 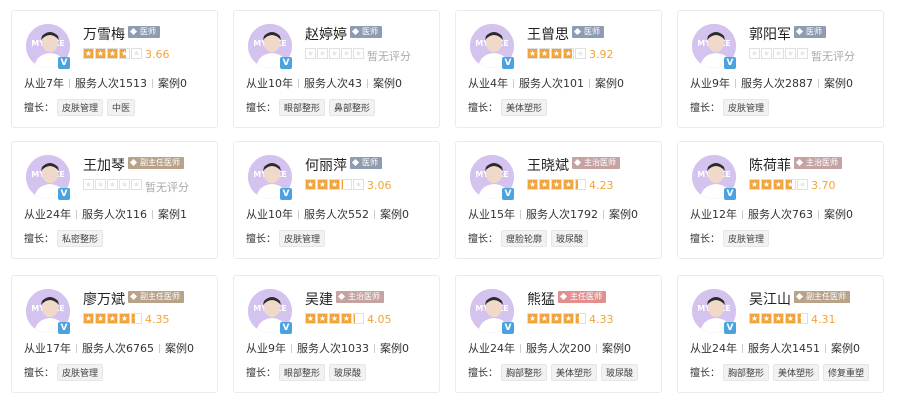 I want to click on doctor-name: 陈荷菲, so click(x=770, y=165).